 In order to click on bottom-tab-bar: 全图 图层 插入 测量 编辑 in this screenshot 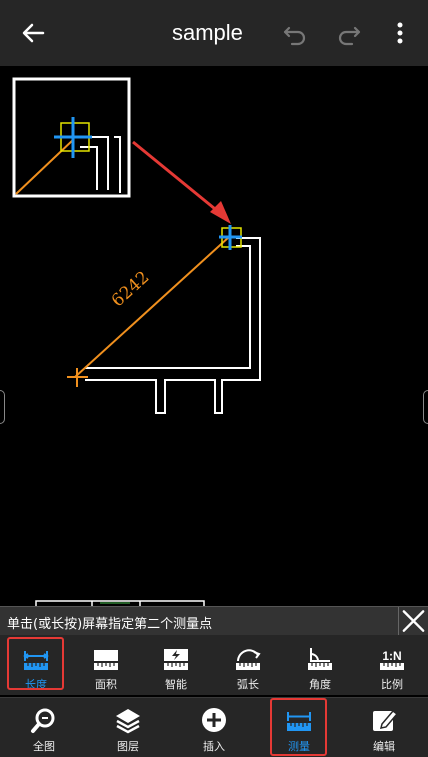, I will do `click(214, 727)`.